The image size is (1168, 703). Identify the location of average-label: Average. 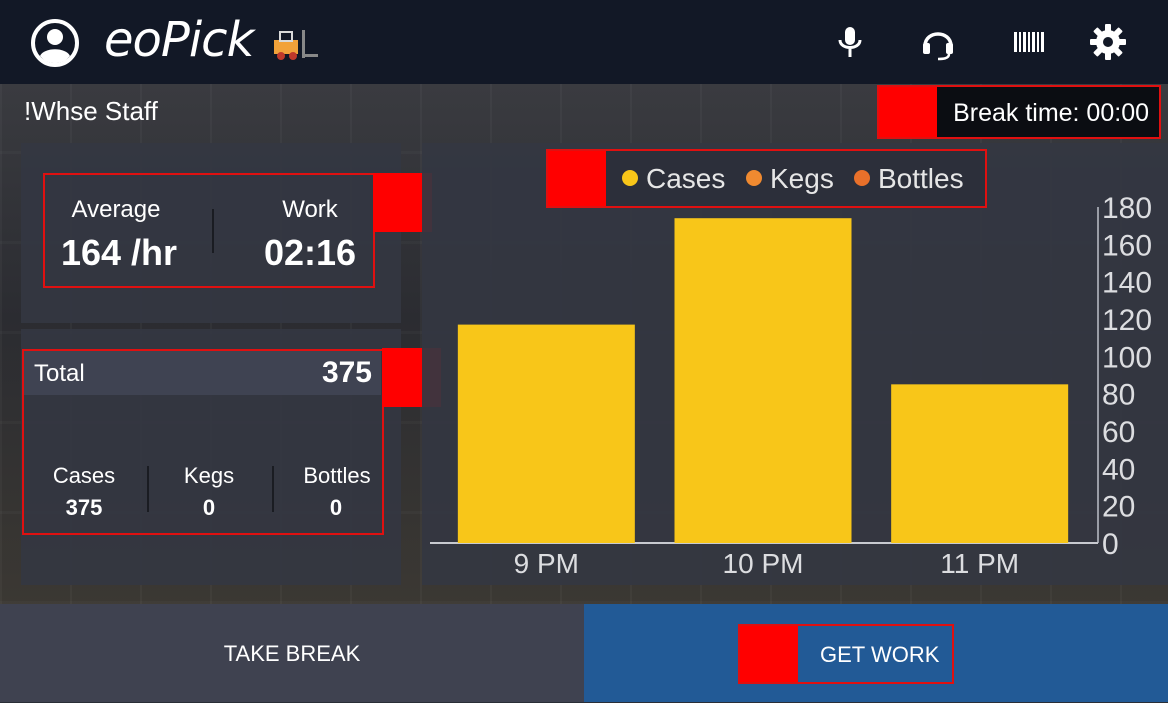
(116, 209).